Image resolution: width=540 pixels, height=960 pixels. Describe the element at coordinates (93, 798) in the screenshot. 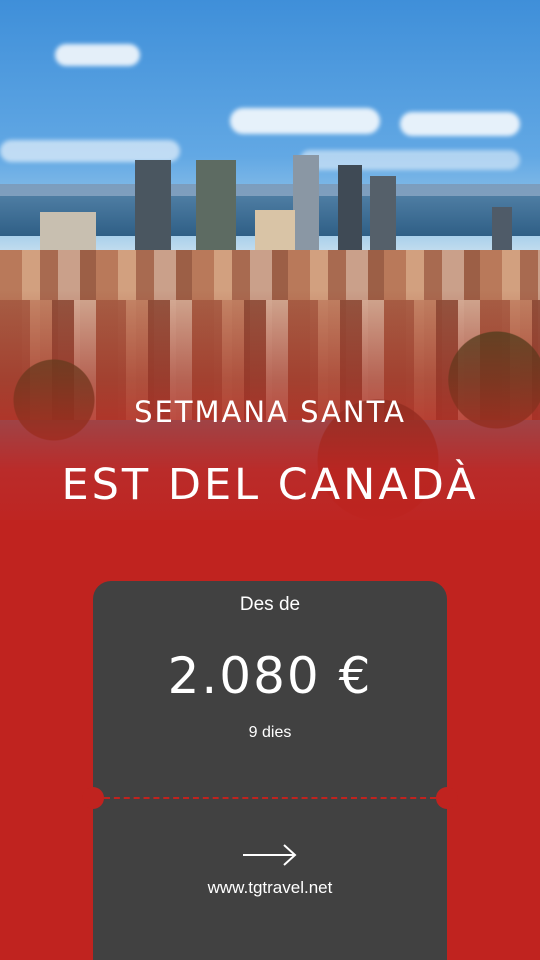

I see `ticket-notch-left` at that location.